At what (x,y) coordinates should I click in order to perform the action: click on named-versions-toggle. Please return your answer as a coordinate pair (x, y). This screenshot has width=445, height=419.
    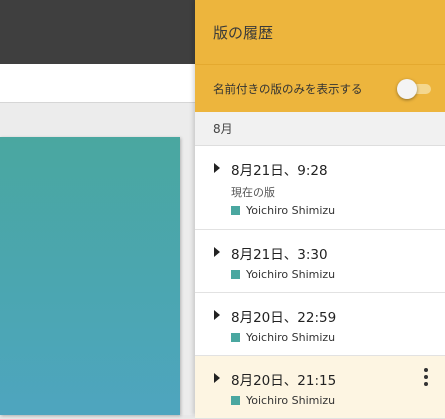
    Looking at the image, I should click on (414, 88).